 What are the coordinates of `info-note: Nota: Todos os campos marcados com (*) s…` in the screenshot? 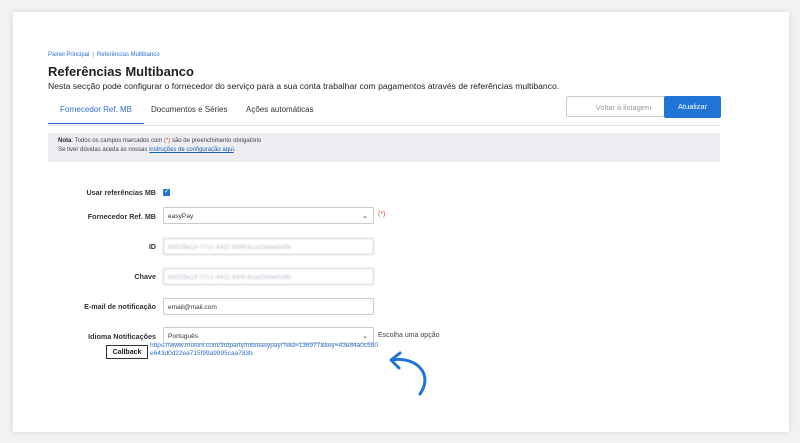 It's located at (384, 147).